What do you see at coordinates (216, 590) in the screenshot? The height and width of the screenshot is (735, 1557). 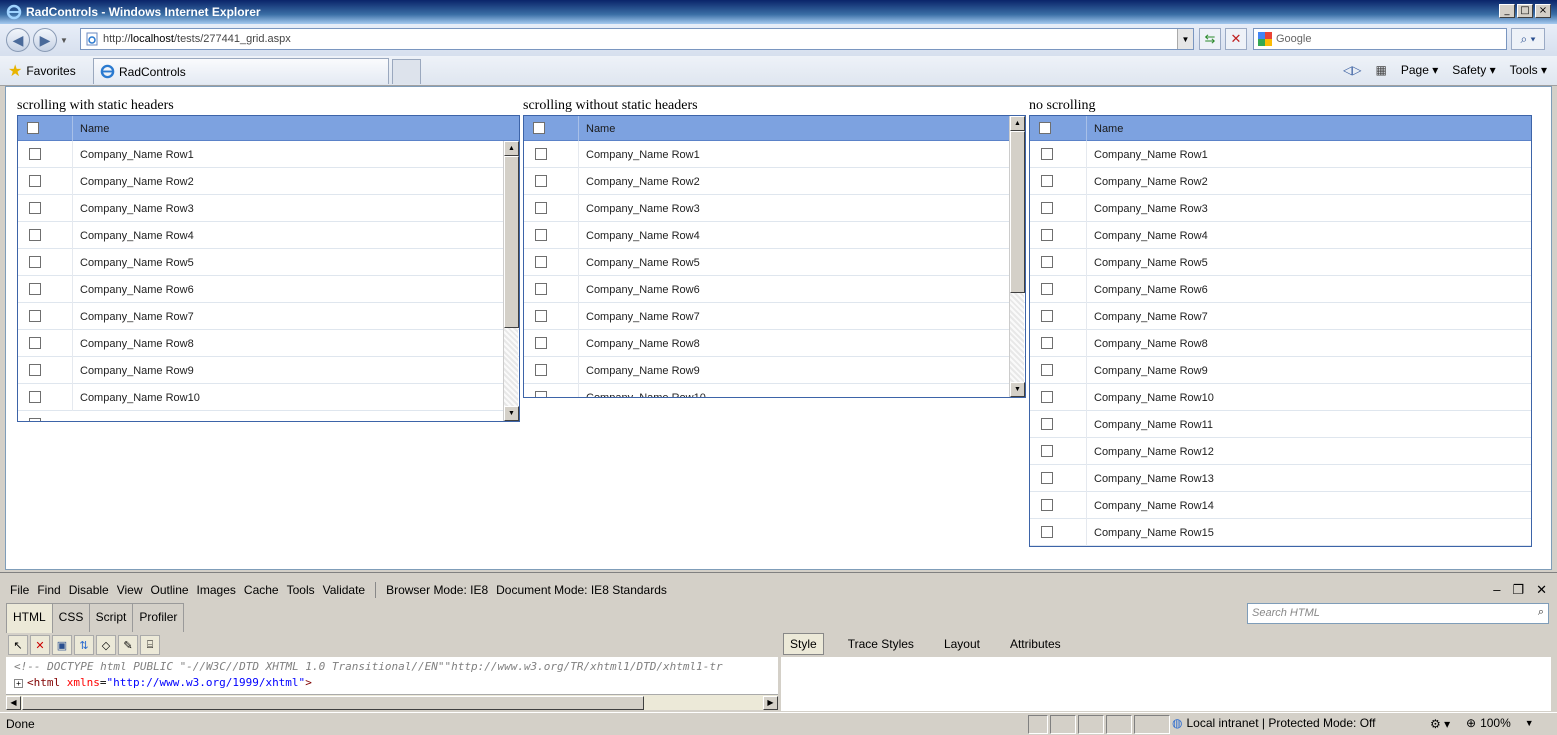 I see `menu-images: Images` at bounding box center [216, 590].